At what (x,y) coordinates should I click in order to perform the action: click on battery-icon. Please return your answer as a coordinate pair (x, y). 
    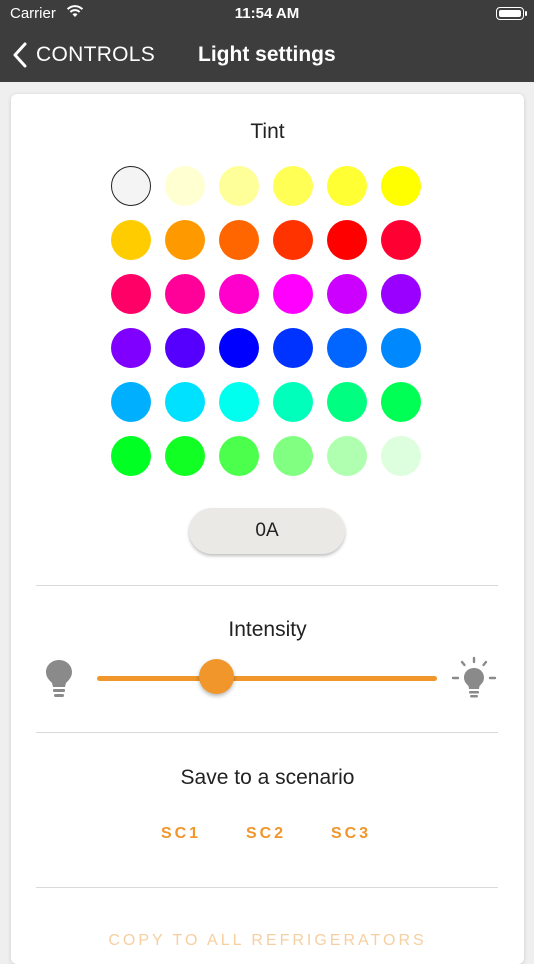
    Looking at the image, I should click on (511, 13).